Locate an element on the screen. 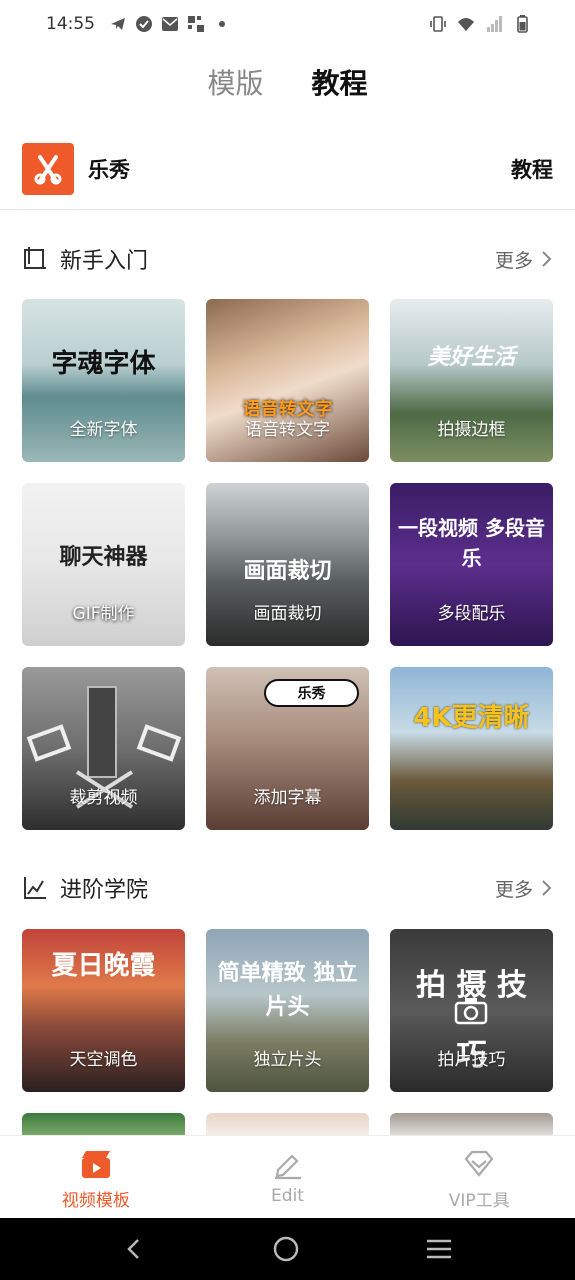 Image resolution: width=575 pixels, height=1280 pixels. card-art: 4K更清晰 is located at coordinates (471, 718).